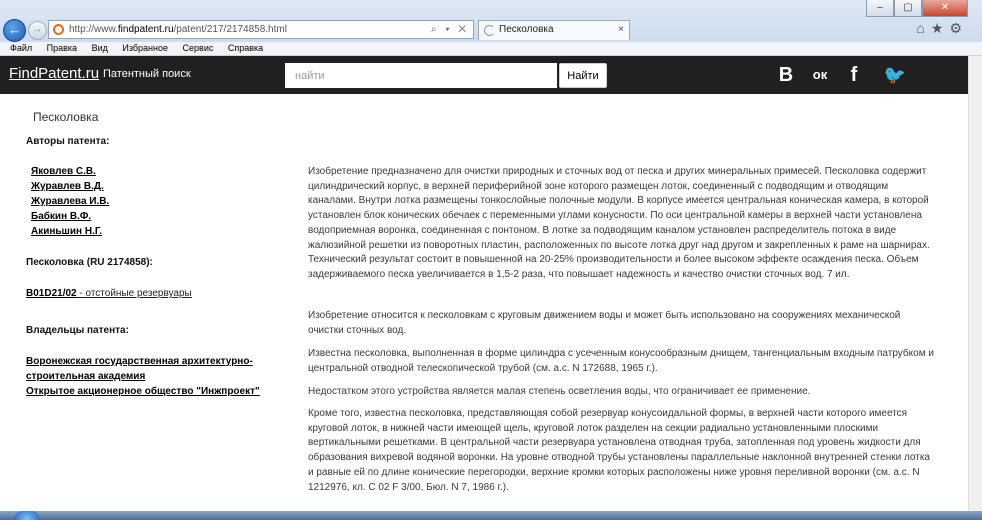 Image resolution: width=982 pixels, height=520 pixels. What do you see at coordinates (491, 49) in the screenshot?
I see `menu-bar: Файл Правка Вид Избранное Сервис Справка` at bounding box center [491, 49].